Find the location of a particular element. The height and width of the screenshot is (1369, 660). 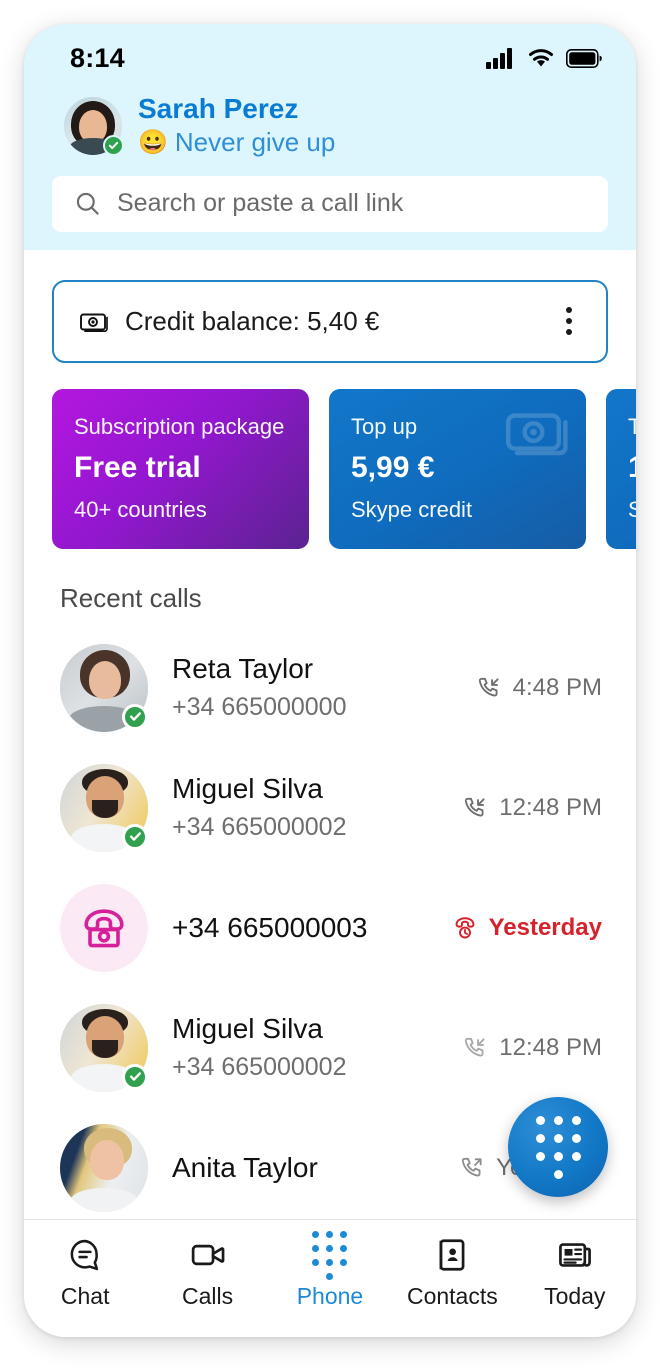

profile-mood: 😀 Never give up is located at coordinates (236, 143).